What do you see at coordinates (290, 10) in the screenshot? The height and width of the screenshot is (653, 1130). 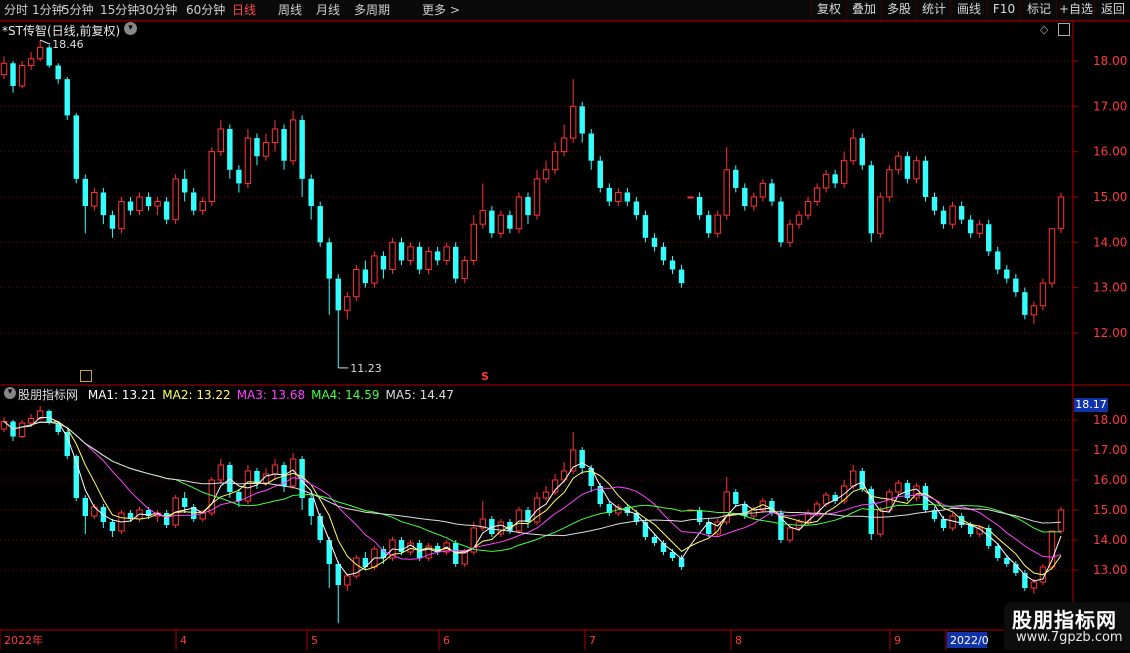 I see `period-tab-7: 周线` at bounding box center [290, 10].